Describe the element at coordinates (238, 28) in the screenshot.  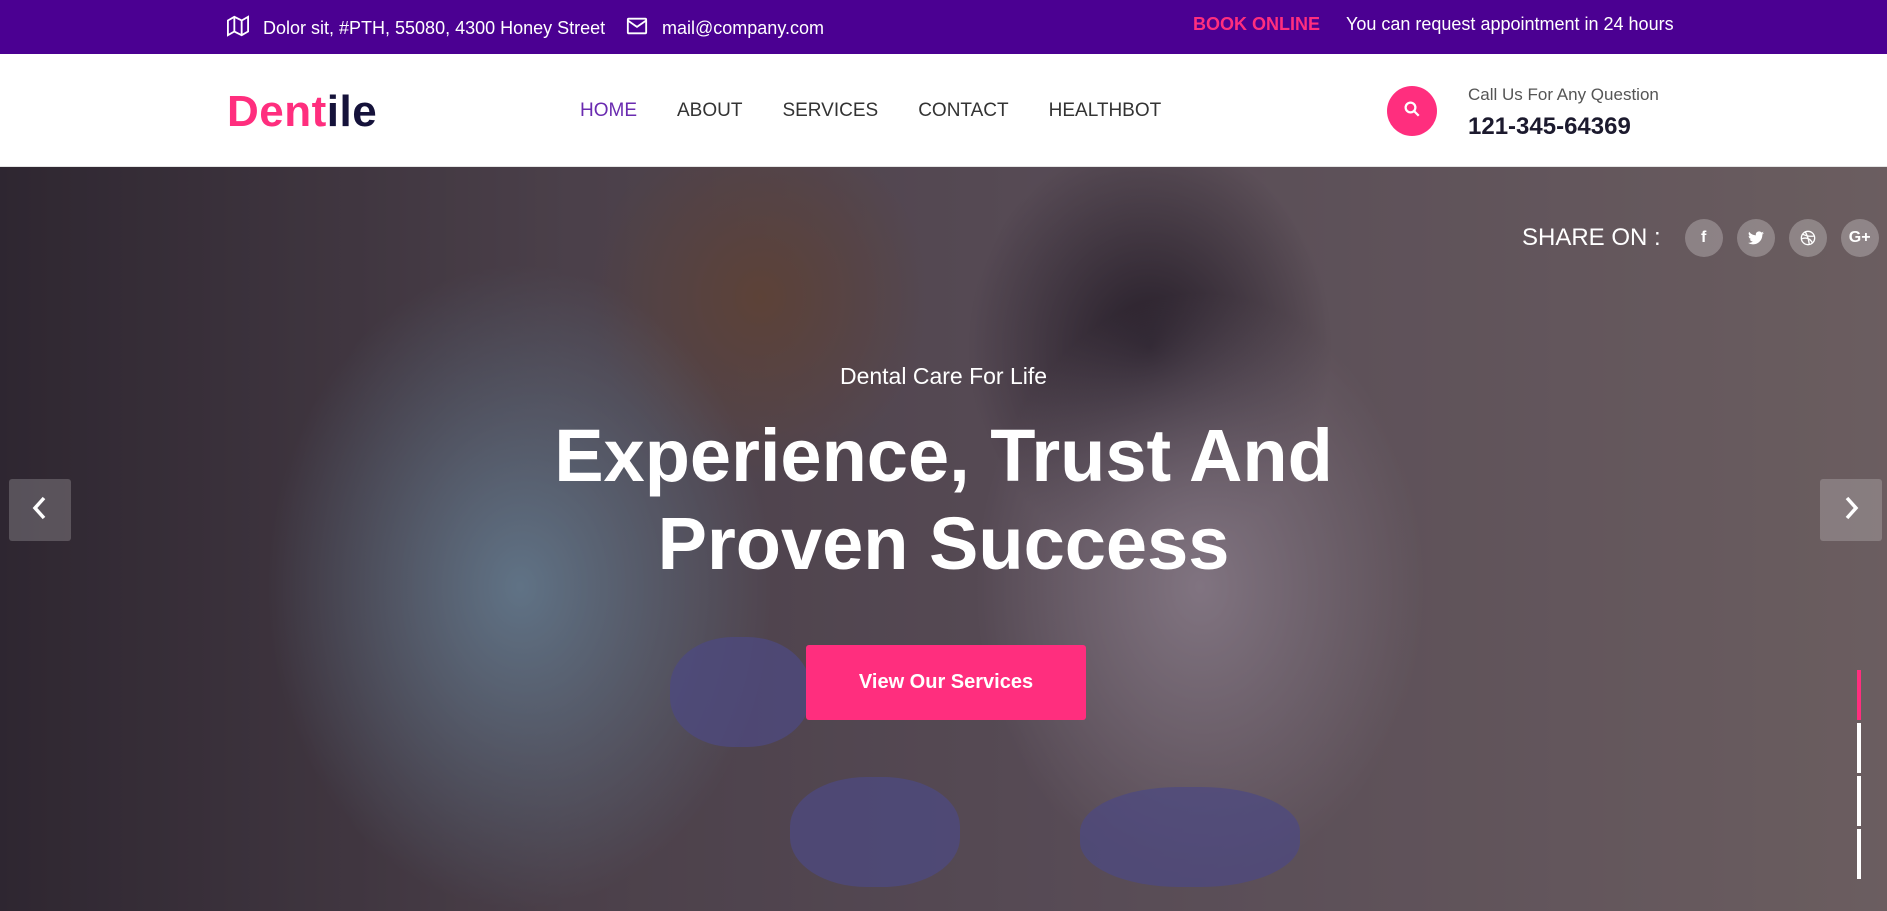
I see `map-icon` at that location.